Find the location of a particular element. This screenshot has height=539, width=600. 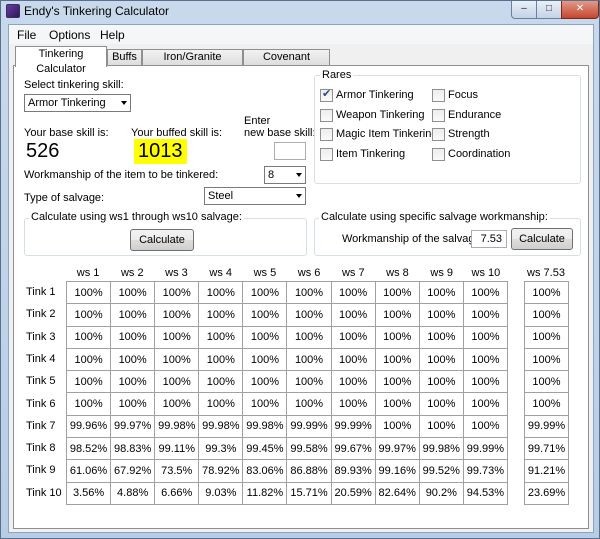

chevron-down-icon is located at coordinates (299, 175).